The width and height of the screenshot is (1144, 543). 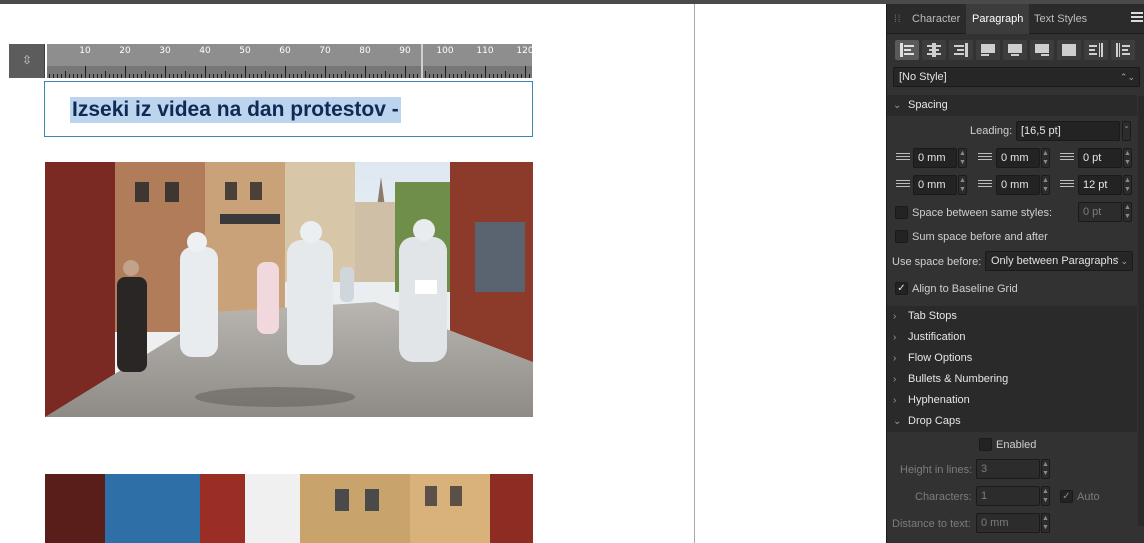 What do you see at coordinates (1126, 131) in the screenshot?
I see `leading-dropdown-arrow: ⌄` at bounding box center [1126, 131].